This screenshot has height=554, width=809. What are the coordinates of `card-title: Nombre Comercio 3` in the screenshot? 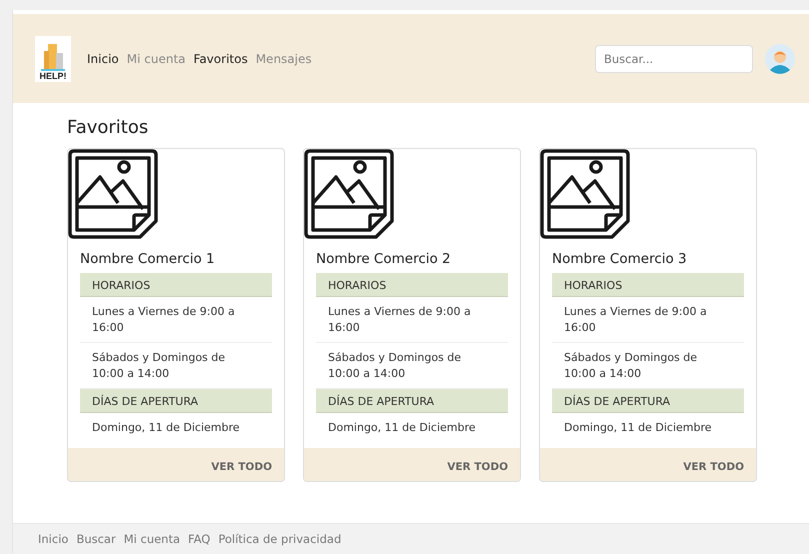 It's located at (620, 259).